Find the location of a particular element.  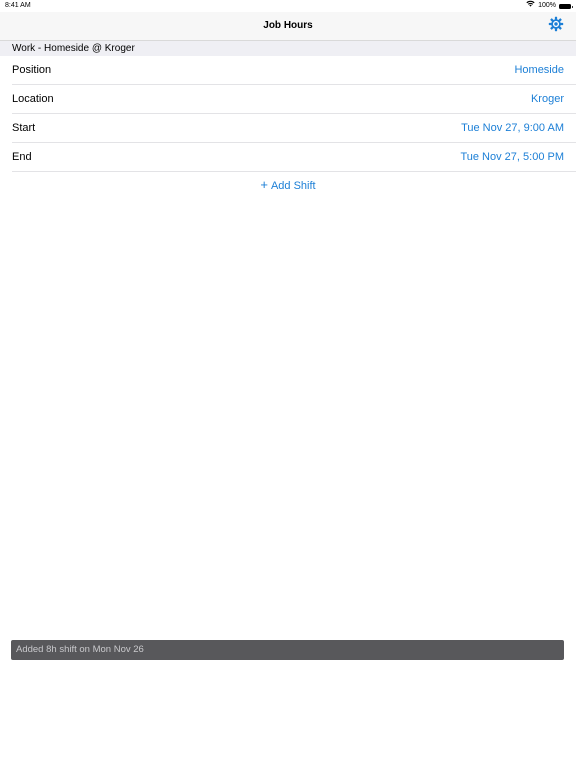

status-time: 8:41 AM is located at coordinates (18, 5).